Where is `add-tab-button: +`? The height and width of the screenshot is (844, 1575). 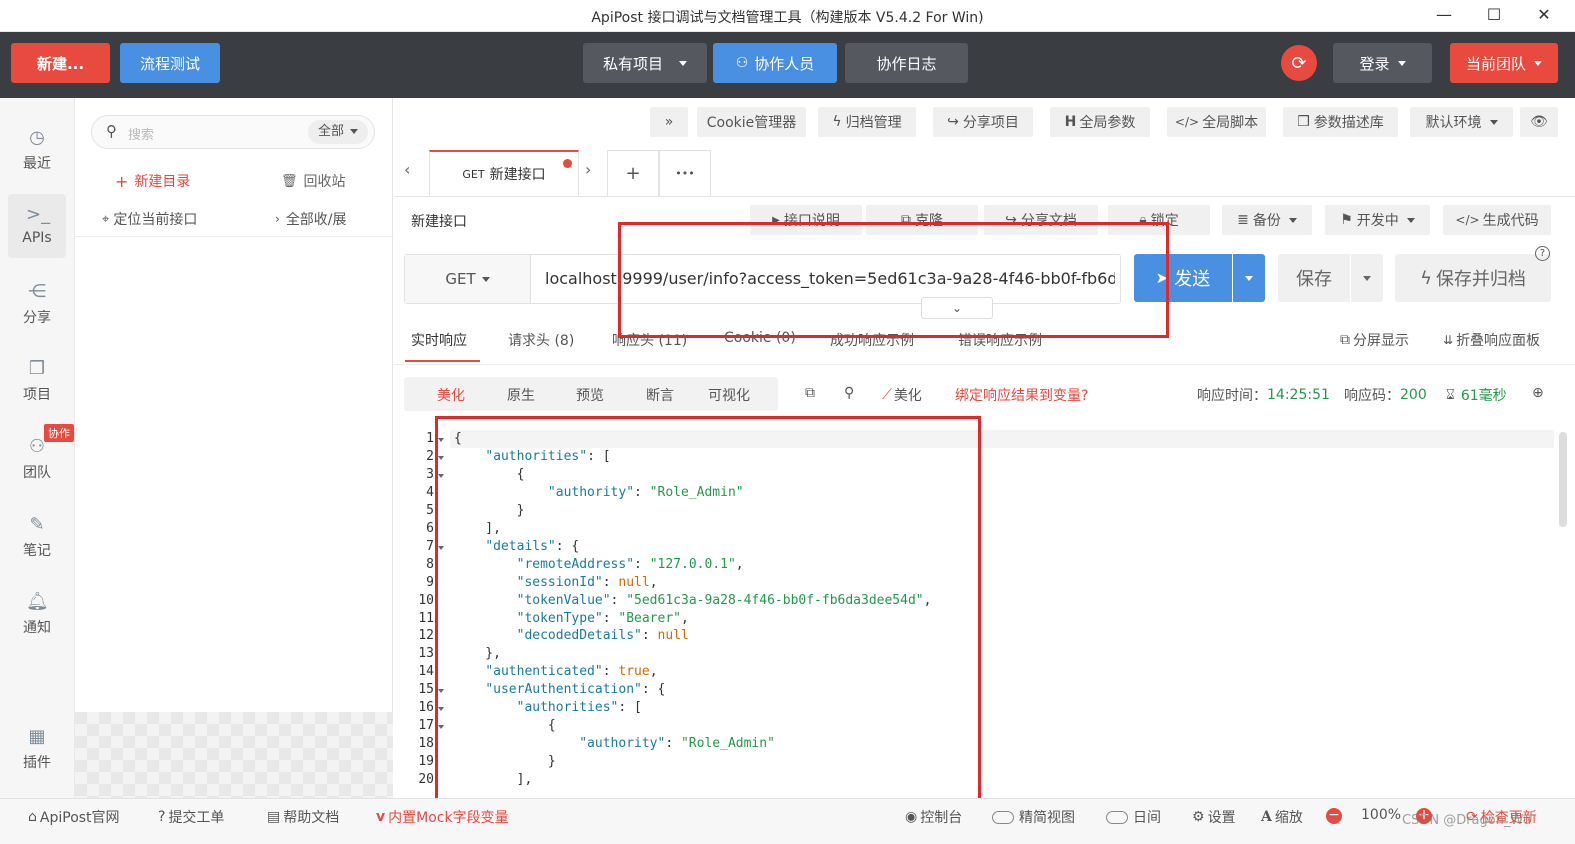
add-tab-button: + is located at coordinates (633, 173).